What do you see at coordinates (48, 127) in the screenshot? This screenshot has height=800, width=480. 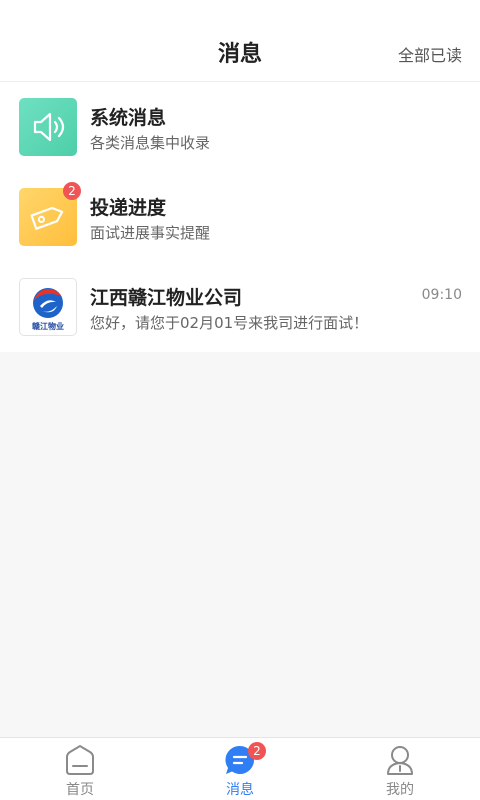 I see `speaker-icon` at bounding box center [48, 127].